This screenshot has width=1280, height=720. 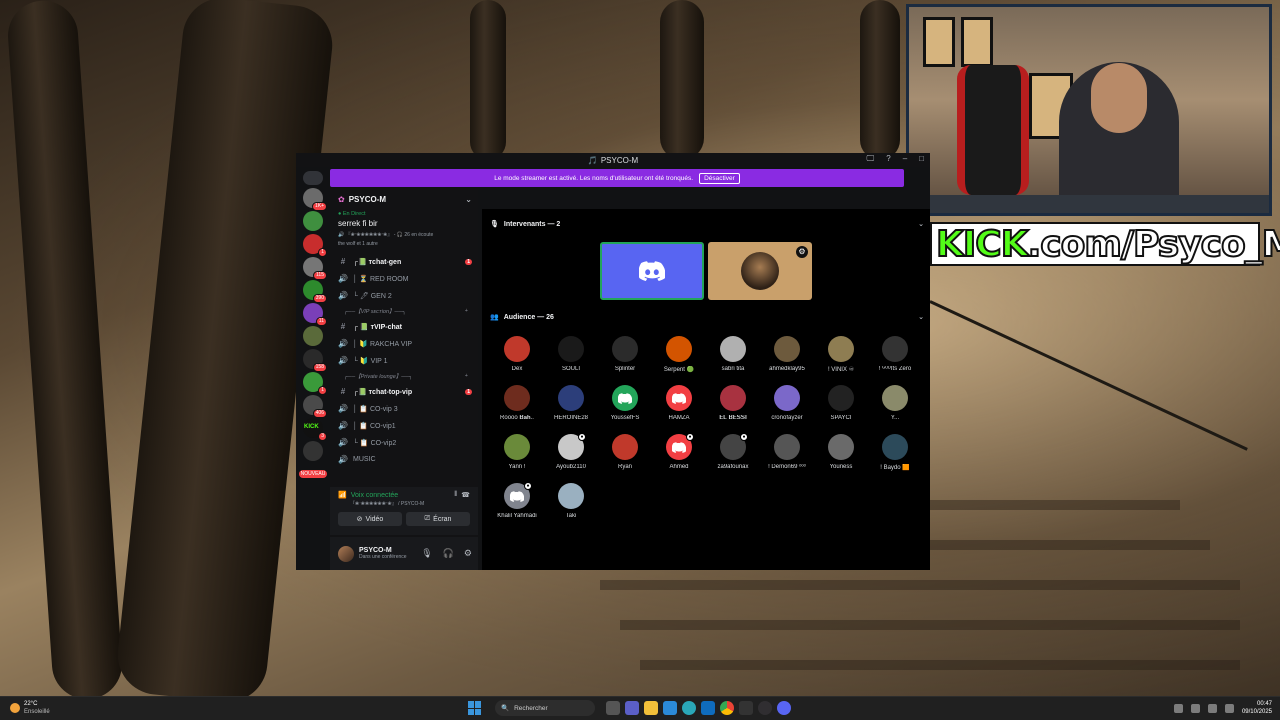 I want to click on audience-member: Taki, so click(x=571, y=501).